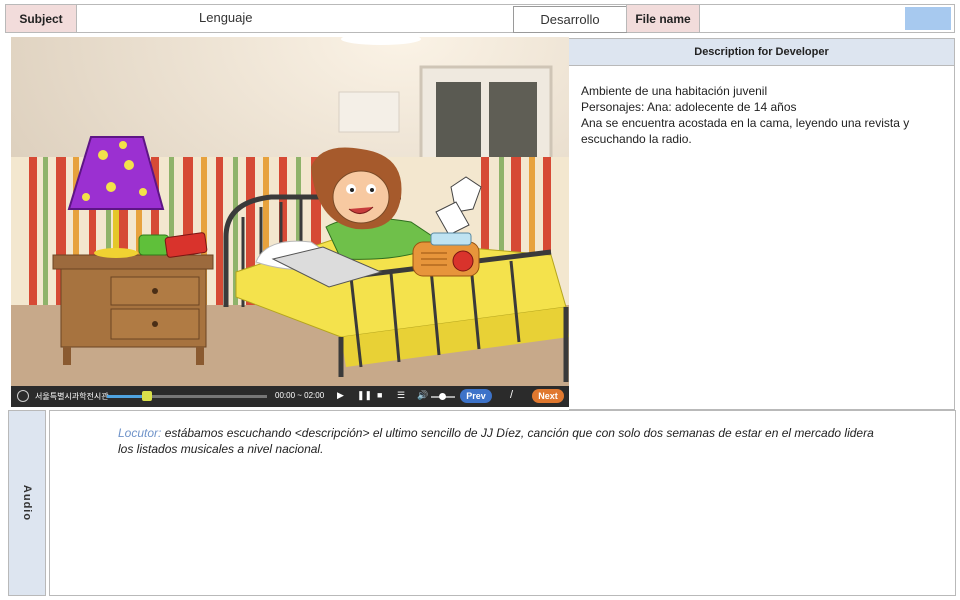 Image resolution: width=960 pixels, height=600 pixels. Describe the element at coordinates (548, 396) in the screenshot. I see `next-button: Next` at that location.